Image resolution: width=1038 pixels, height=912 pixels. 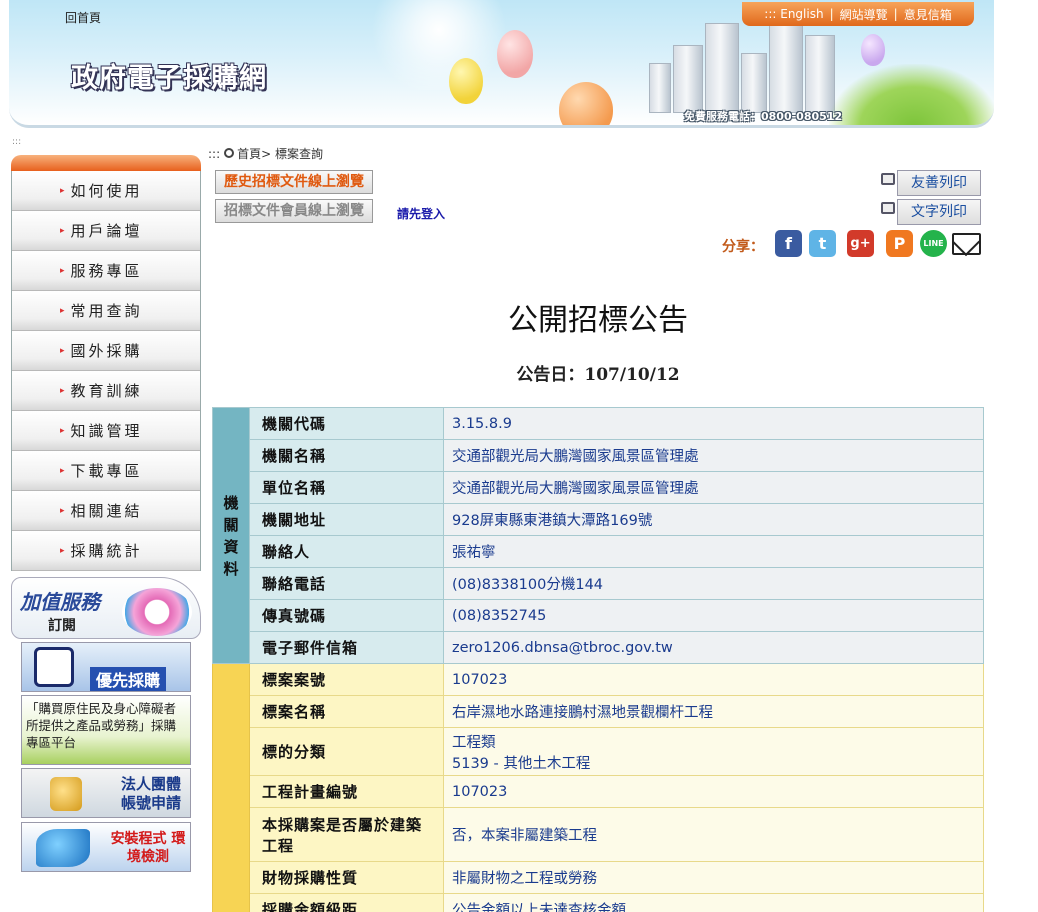 I want to click on sidebar-item-label: 常用查詢, so click(x=106, y=311).